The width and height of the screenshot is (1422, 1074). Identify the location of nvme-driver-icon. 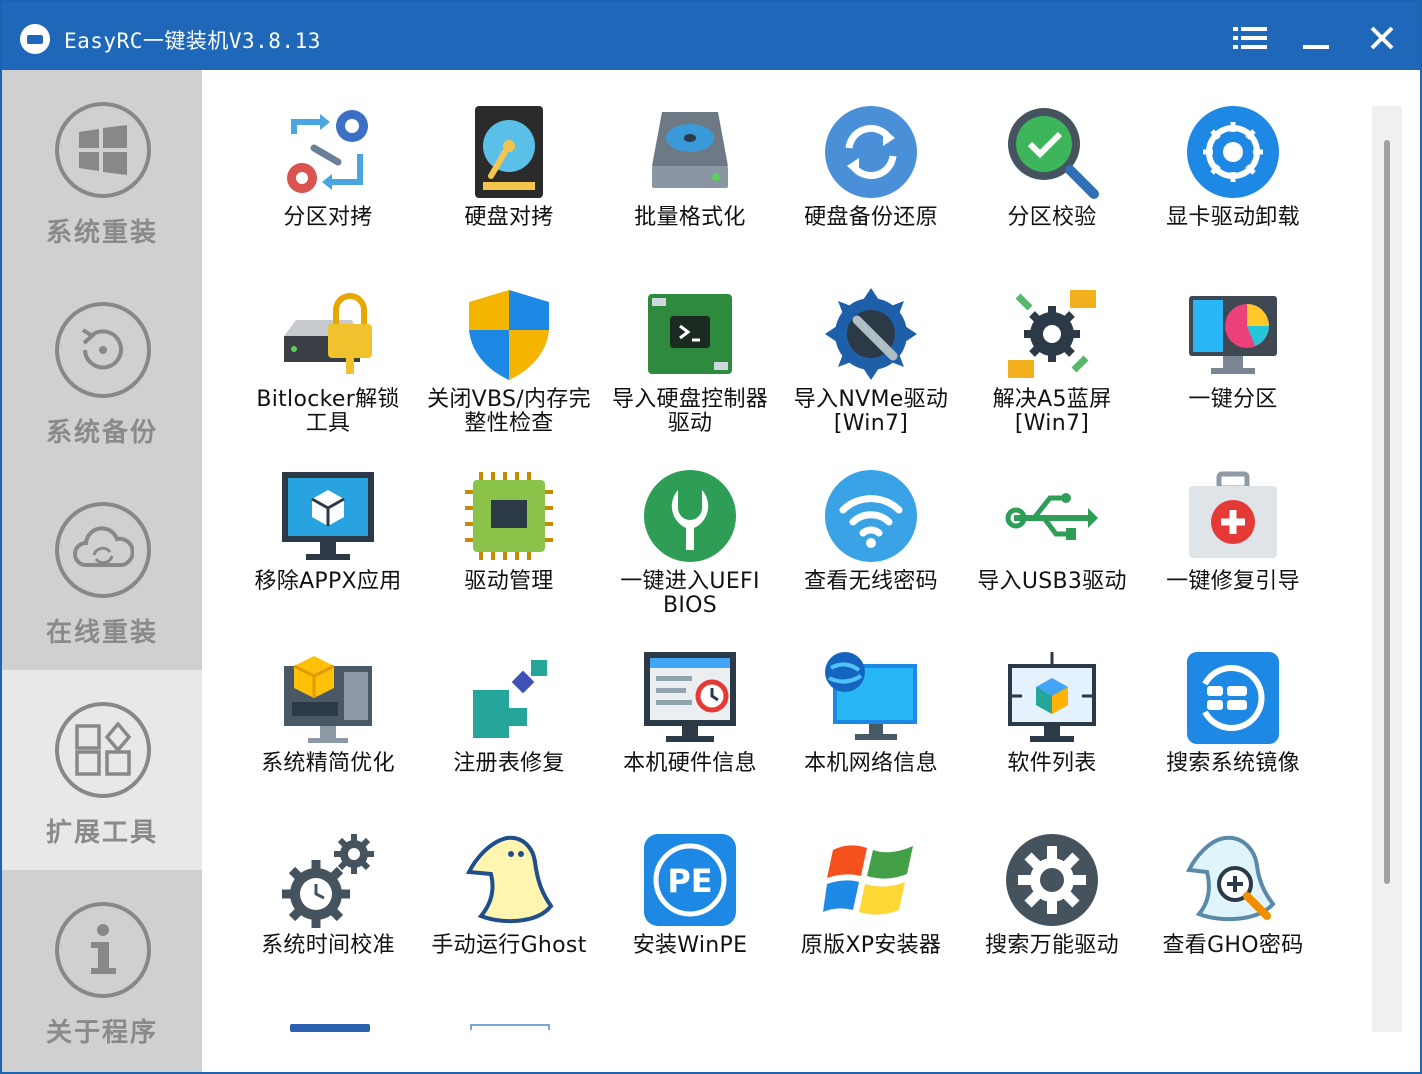
(871, 334).